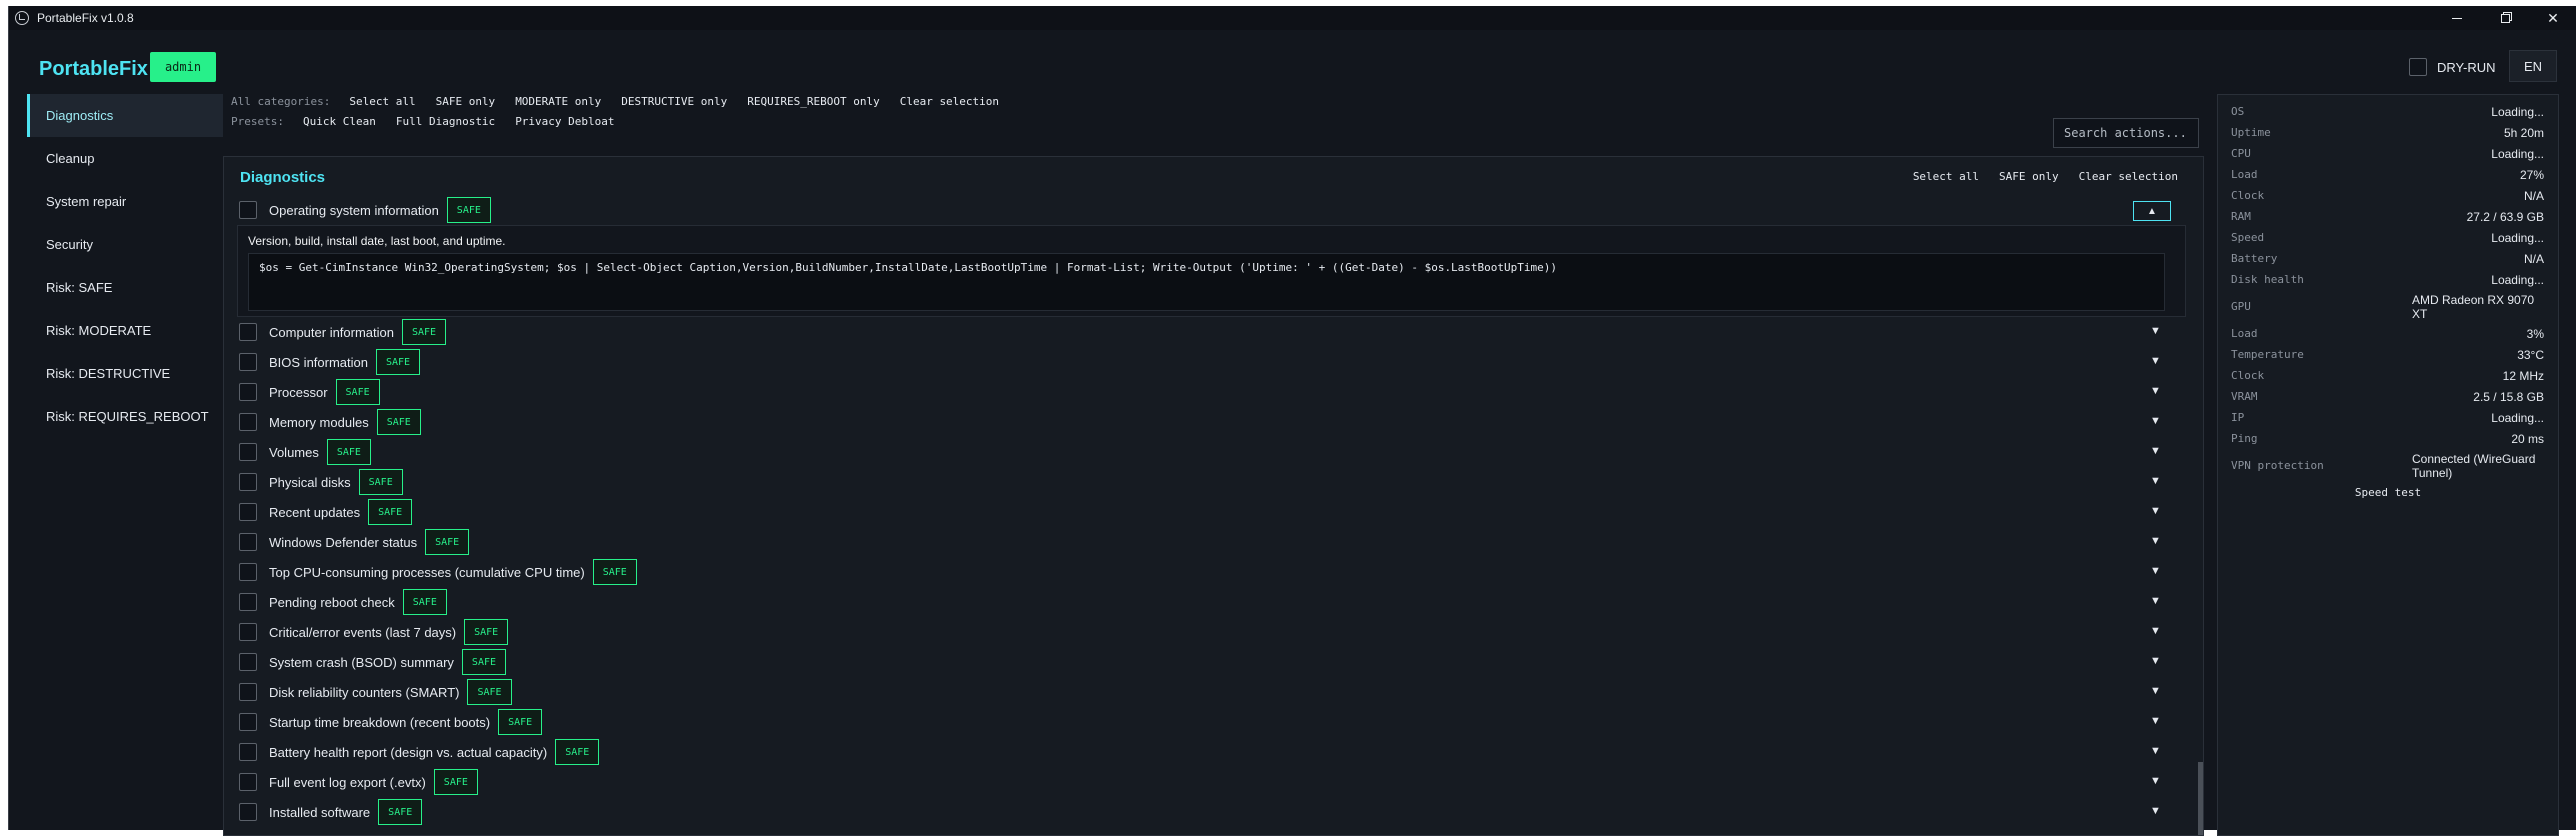 This screenshot has width=2576, height=836. What do you see at coordinates (1213, 452) in the screenshot?
I see `action-row: Volumes SAFE ▼` at bounding box center [1213, 452].